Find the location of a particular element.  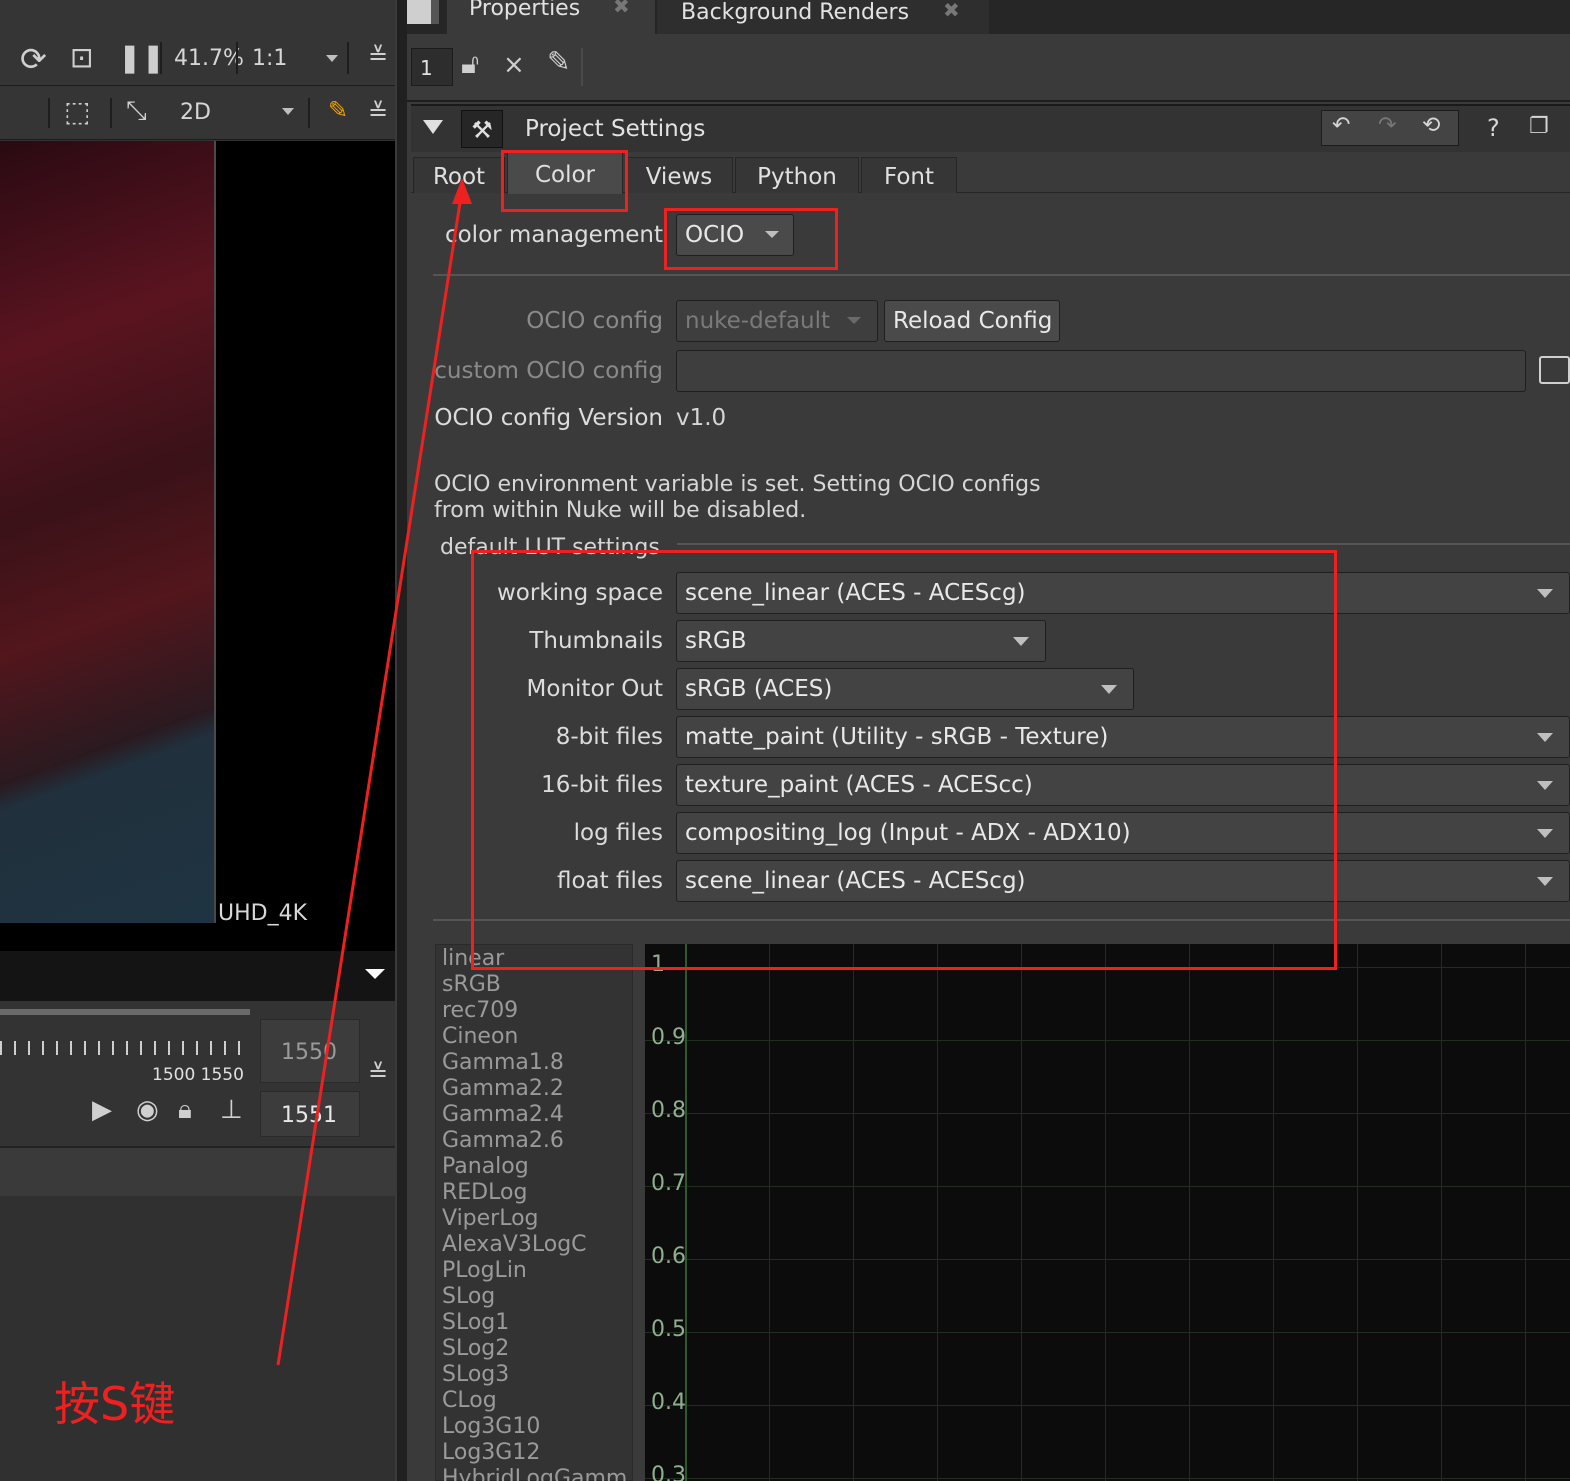

annotation-arrow is located at coordinates (374, 772).